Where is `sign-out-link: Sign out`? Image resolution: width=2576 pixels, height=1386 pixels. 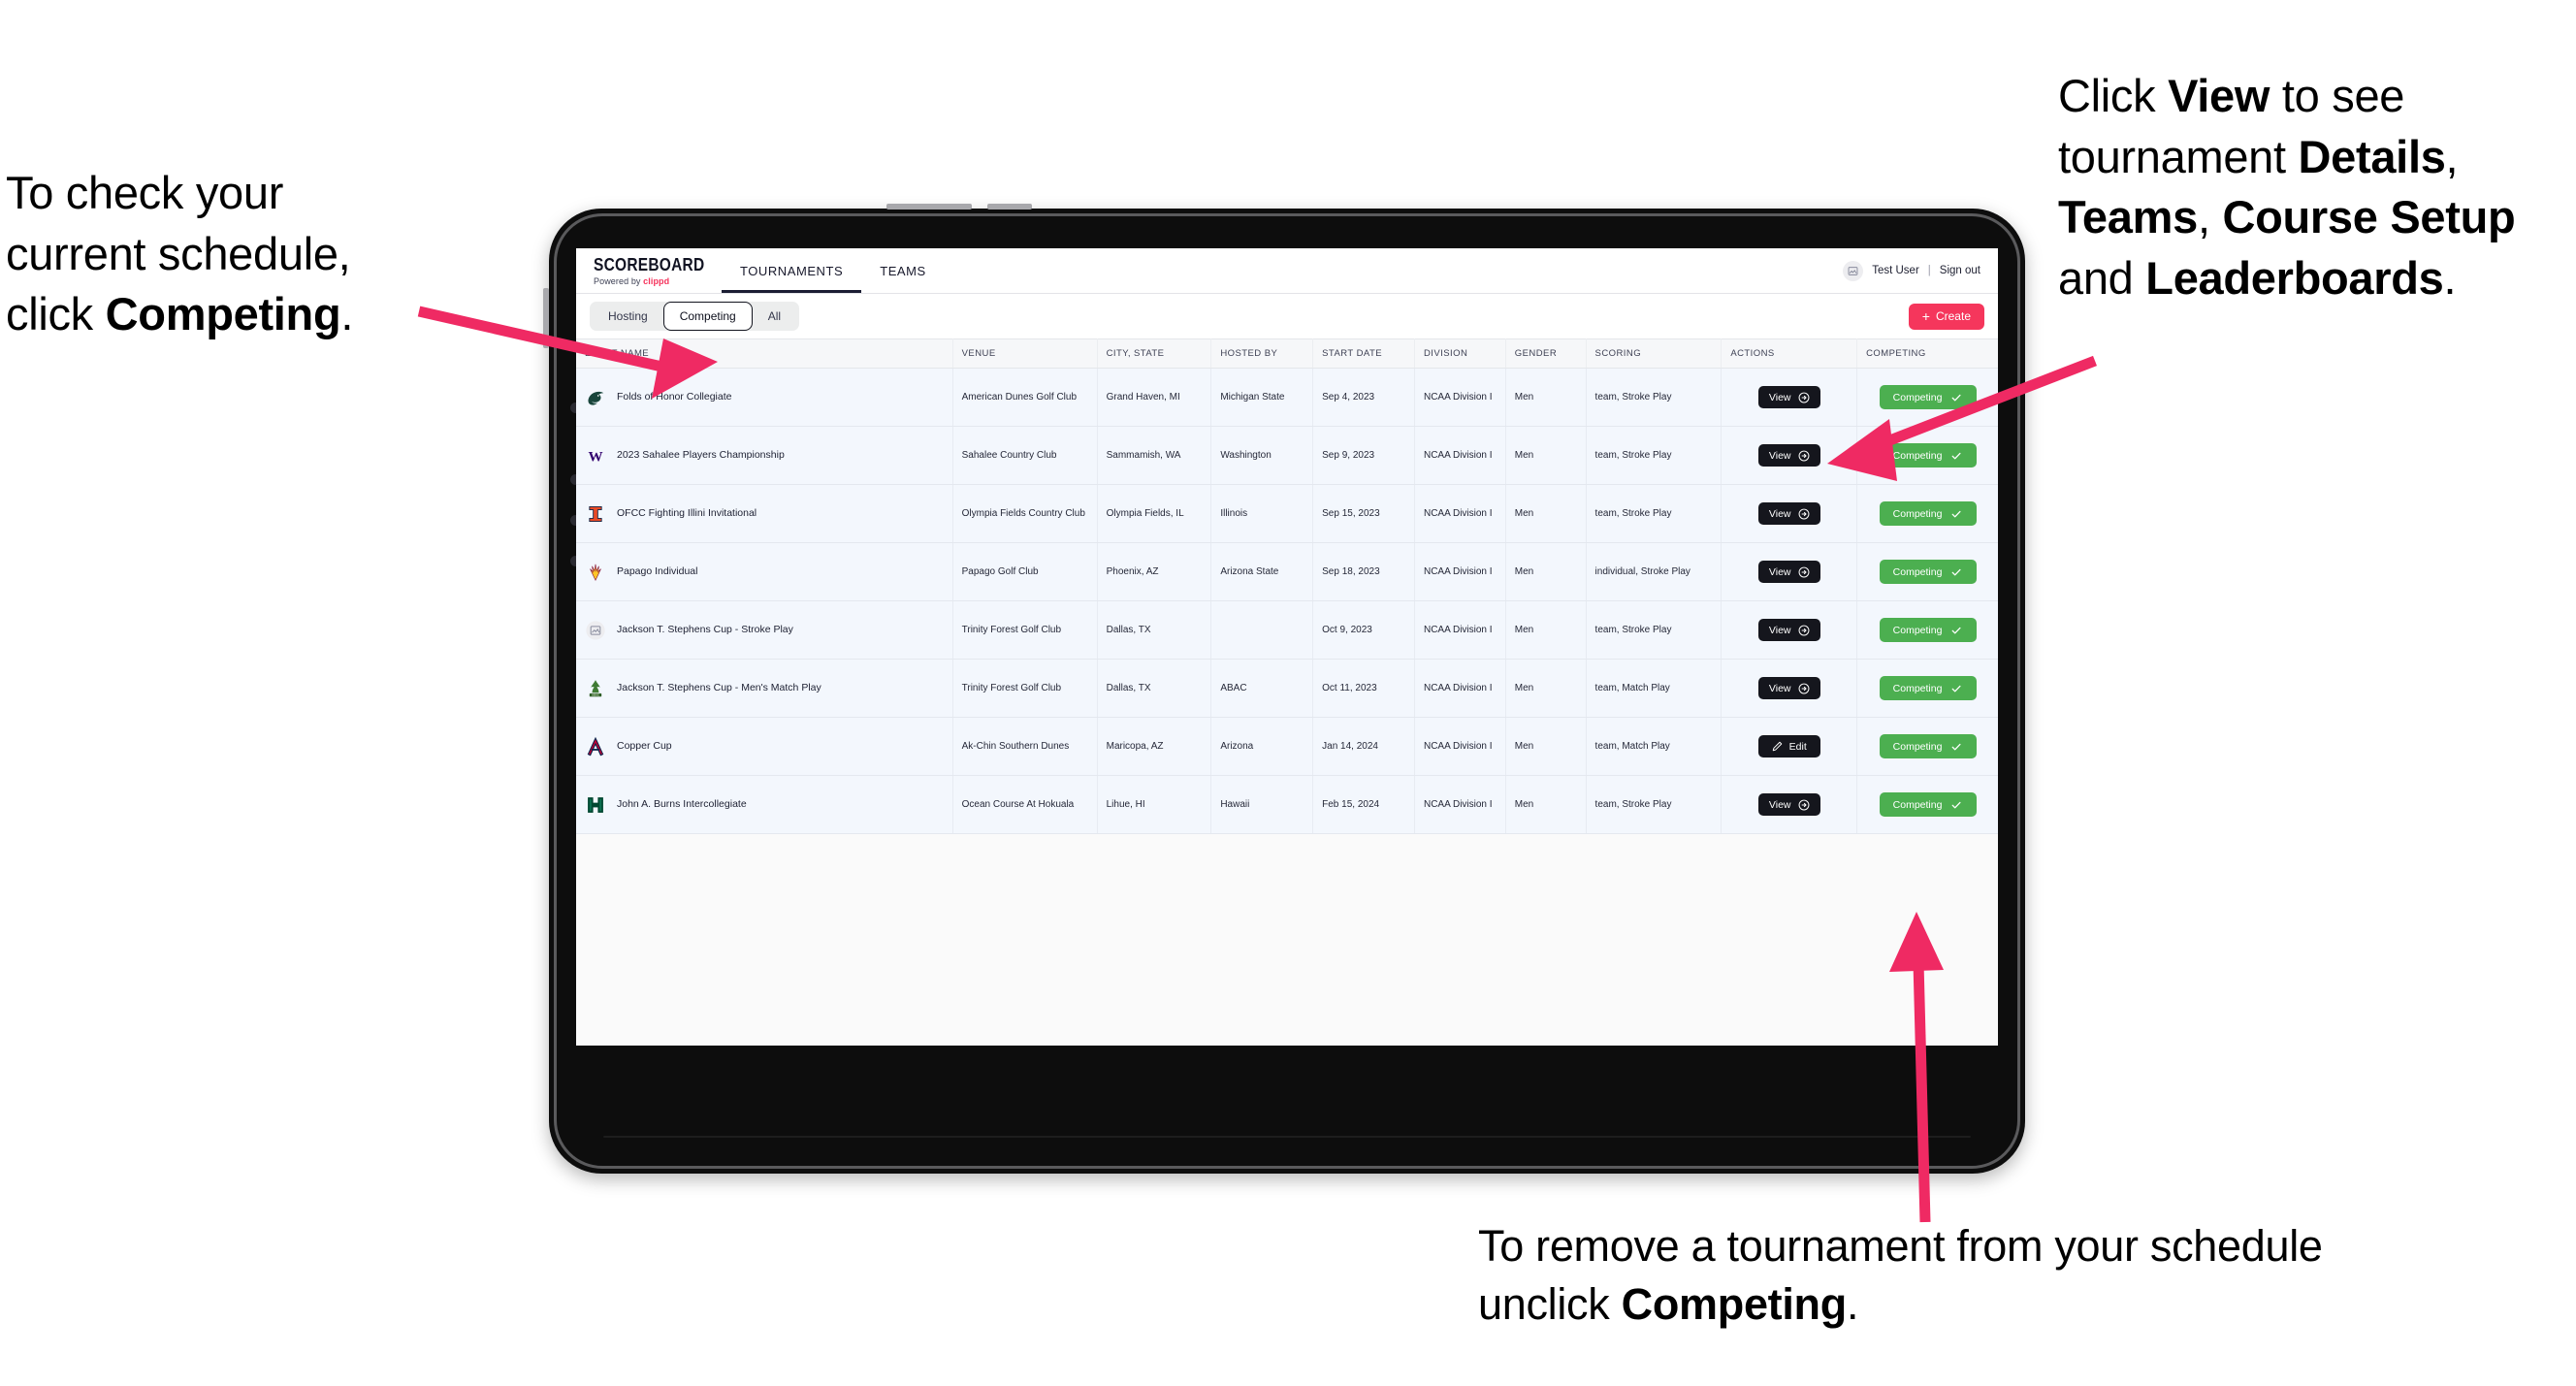
sign-out-link: Sign out is located at coordinates (1960, 270).